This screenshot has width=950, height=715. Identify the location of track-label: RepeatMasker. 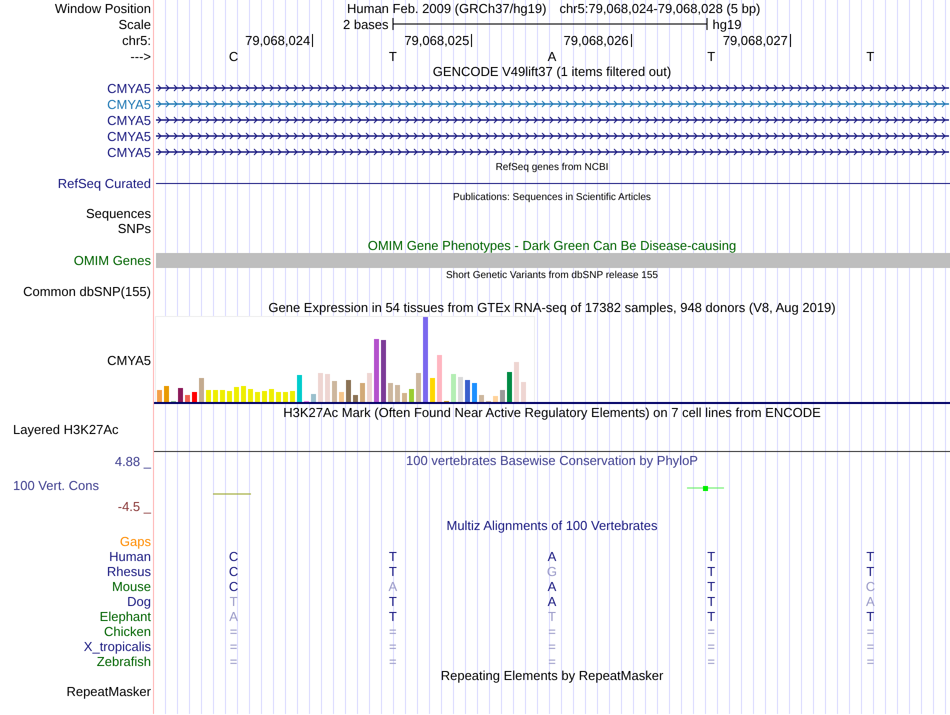
(108, 691).